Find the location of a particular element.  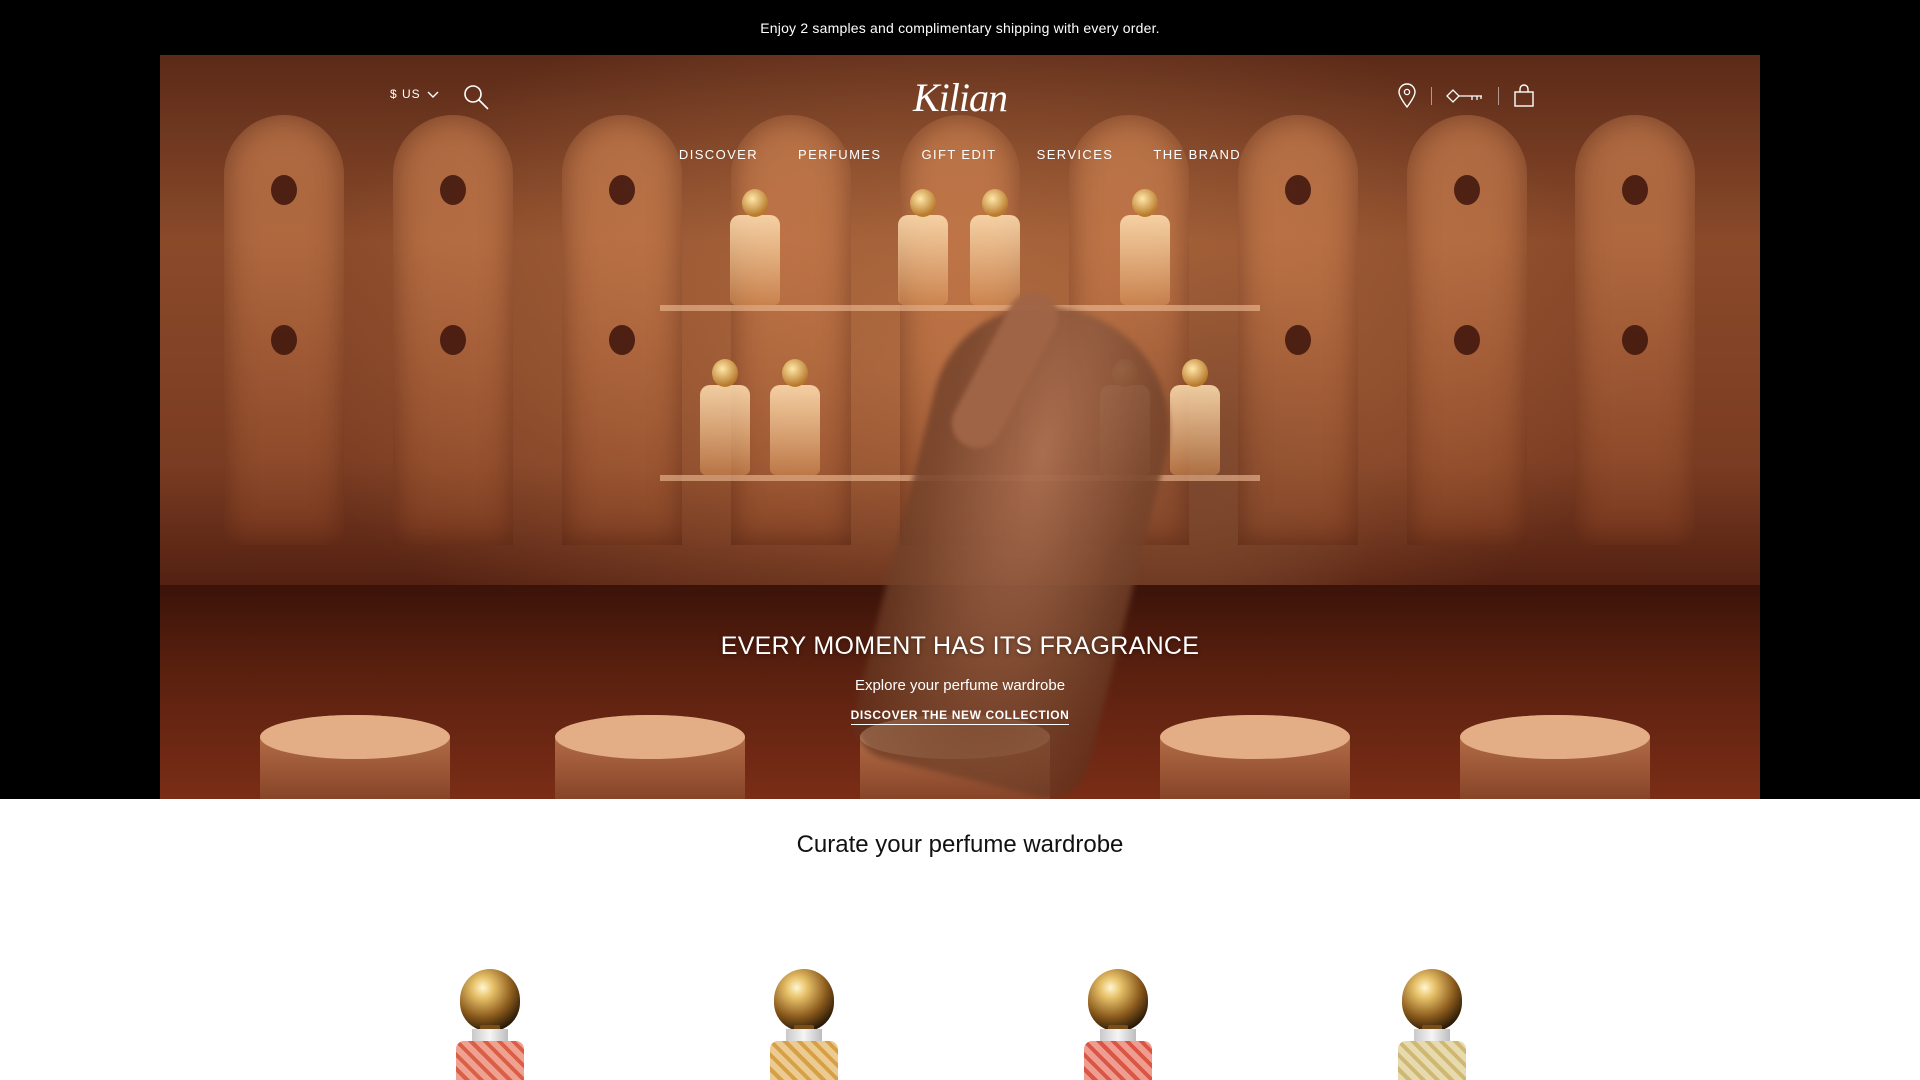

nav-services: SERVICES is located at coordinates (1075, 154).